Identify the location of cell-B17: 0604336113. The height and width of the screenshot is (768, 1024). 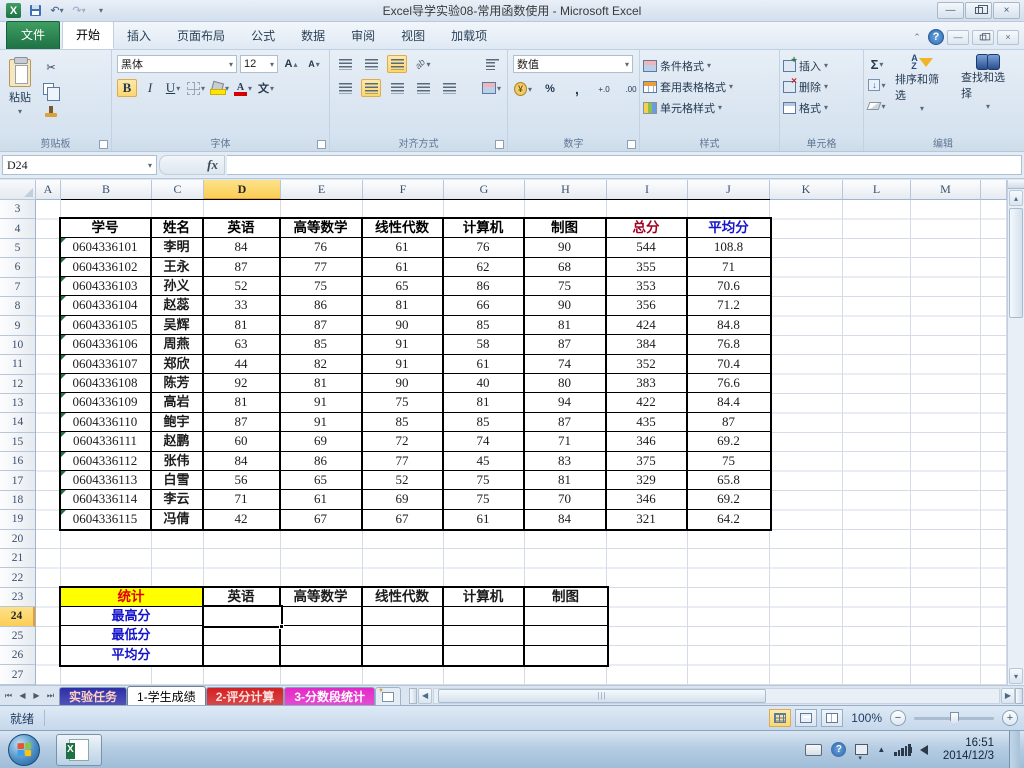
(106, 480).